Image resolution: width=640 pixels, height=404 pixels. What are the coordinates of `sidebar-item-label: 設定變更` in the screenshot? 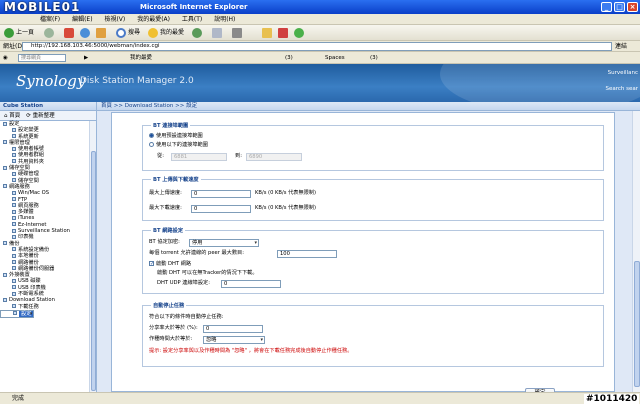 It's located at (28, 130).